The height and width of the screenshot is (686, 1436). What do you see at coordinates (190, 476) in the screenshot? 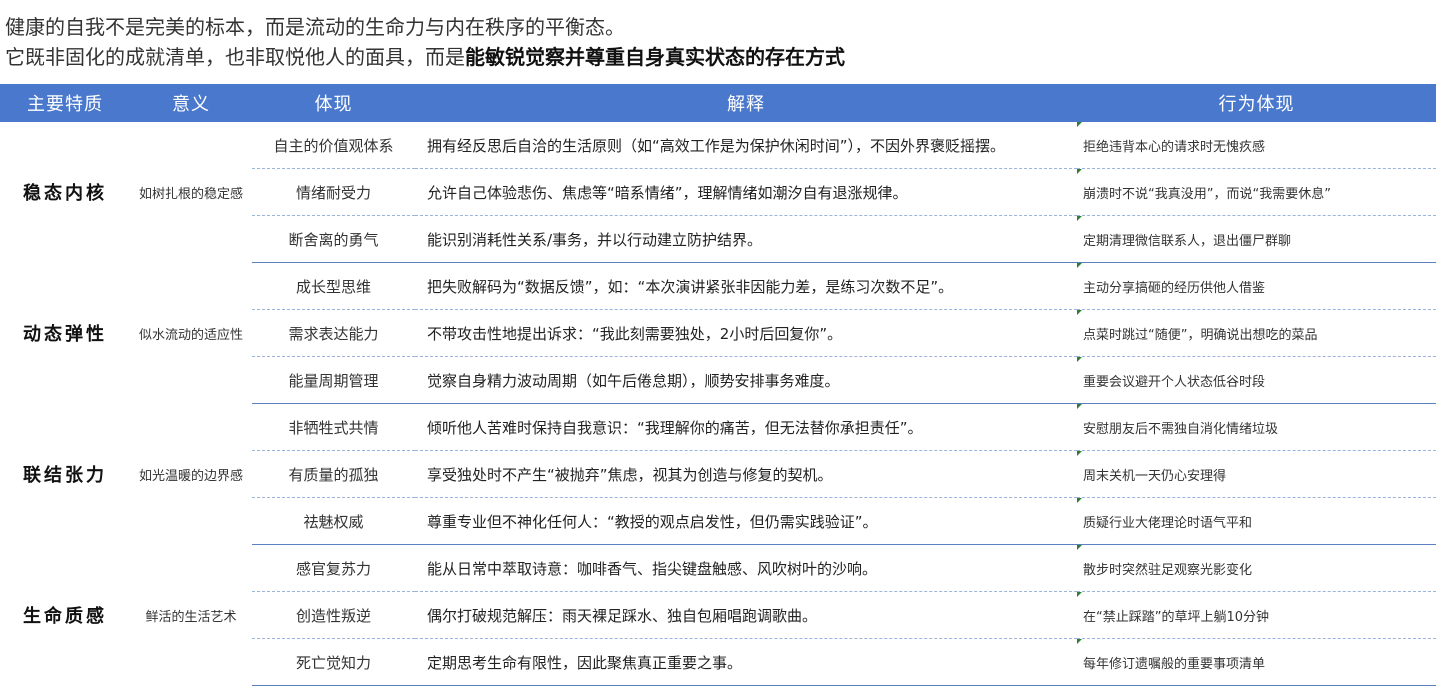
I see `meaning-cell: 如光温暖的边界感` at bounding box center [190, 476].